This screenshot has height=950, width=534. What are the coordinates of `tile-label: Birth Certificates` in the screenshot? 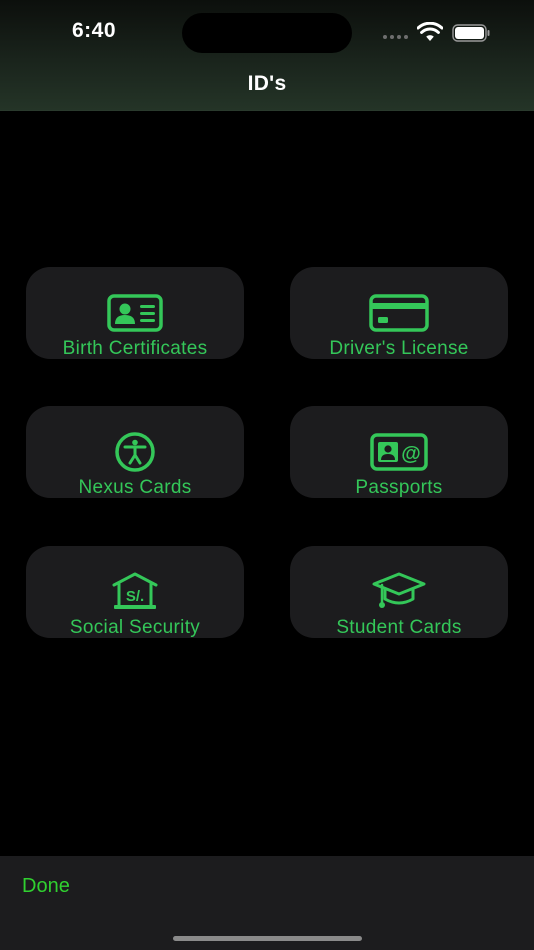 It's located at (135, 348).